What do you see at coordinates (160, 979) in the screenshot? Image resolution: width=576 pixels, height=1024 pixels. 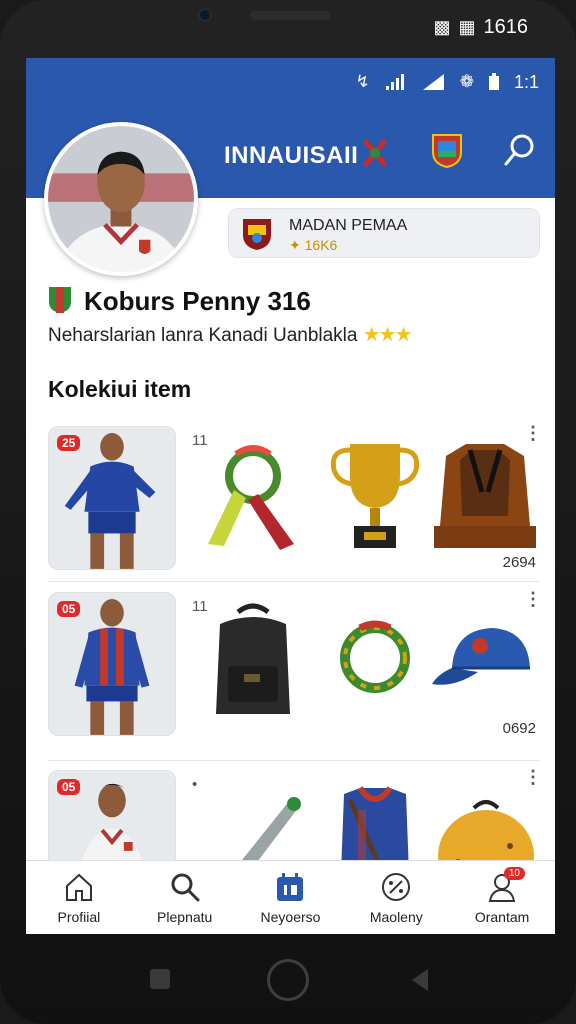 I see `recent-apps-button` at bounding box center [160, 979].